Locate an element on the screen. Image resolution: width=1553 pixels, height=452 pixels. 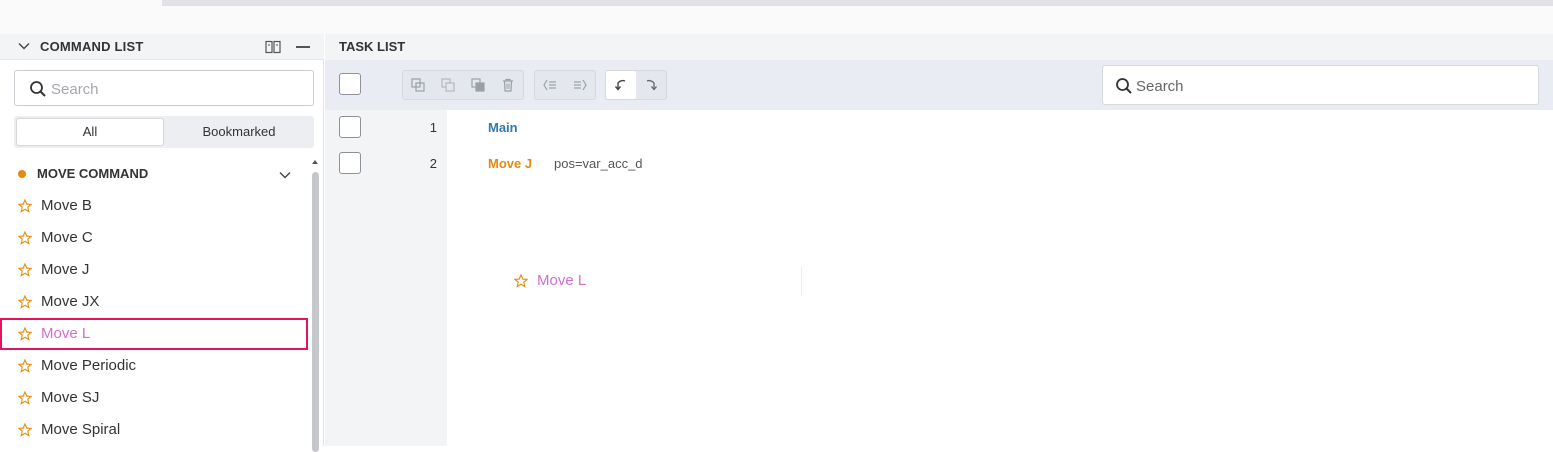
command-item-label: Move L is located at coordinates (66, 333).